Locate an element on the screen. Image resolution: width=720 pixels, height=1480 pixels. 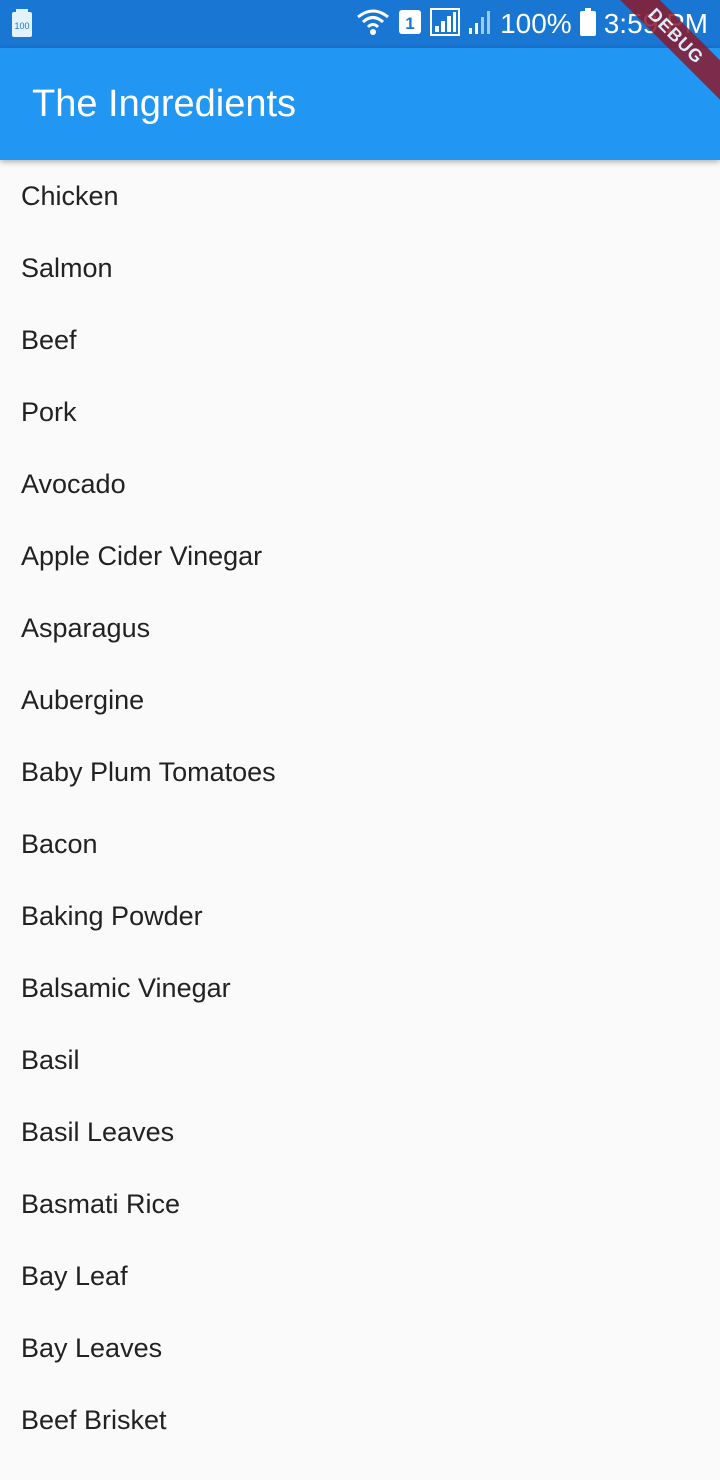
app-bar: The Ingredients is located at coordinates (360, 104).